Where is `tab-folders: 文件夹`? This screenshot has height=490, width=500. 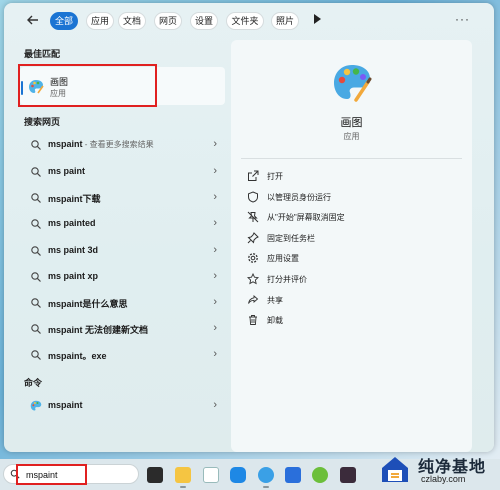 tab-folders: 文件夹 is located at coordinates (245, 21).